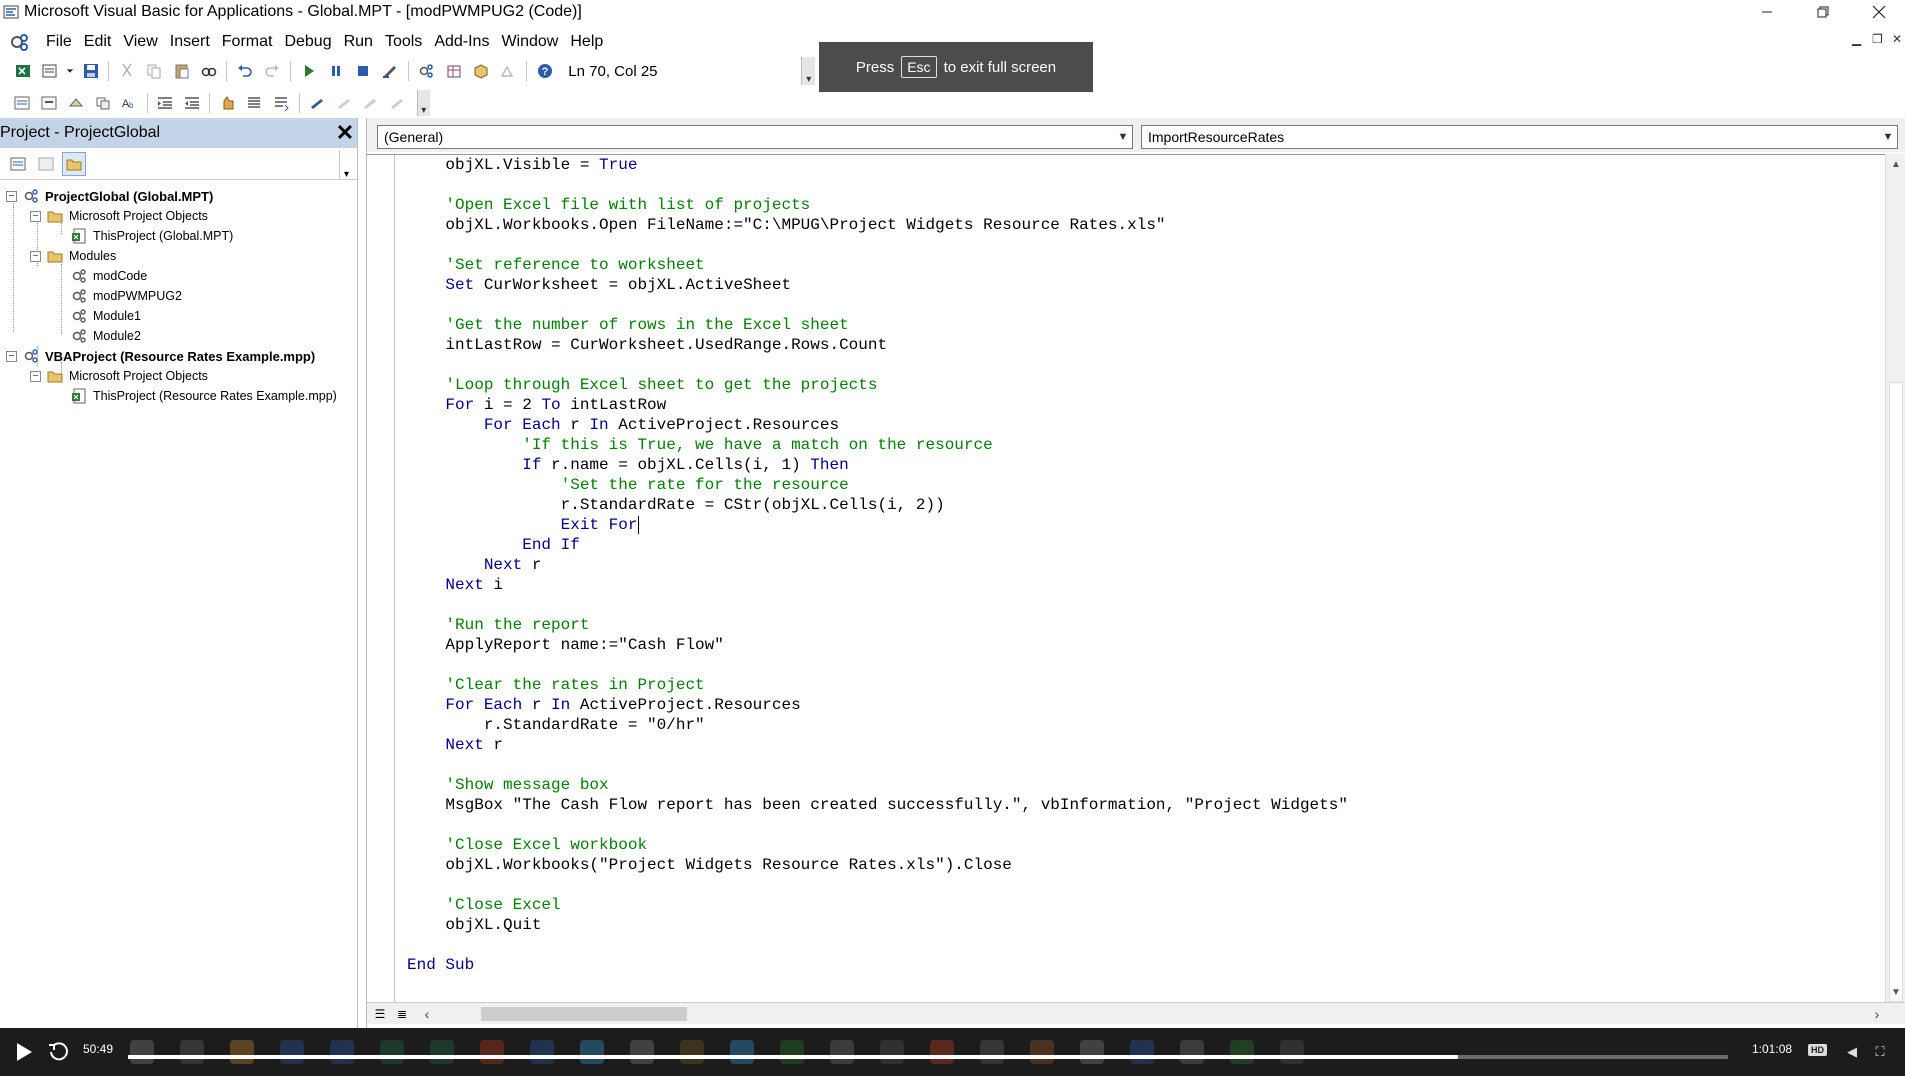  Describe the element at coordinates (1519, 137) in the screenshot. I see `procedure-dropdown: ImportResourceRates ▼` at that location.